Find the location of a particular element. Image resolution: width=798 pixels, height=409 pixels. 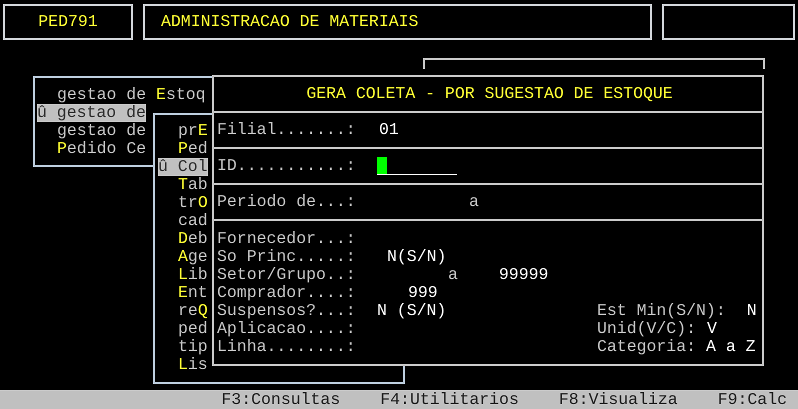

menu-item: Pedido Ce is located at coordinates (101, 149).